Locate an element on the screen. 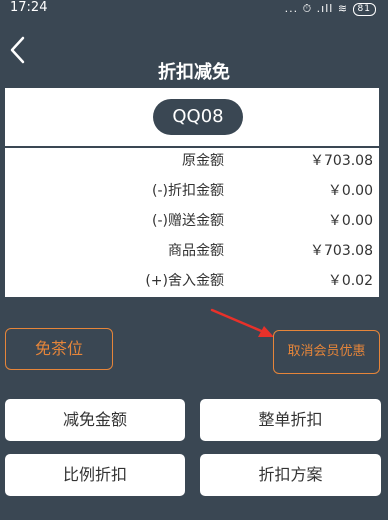 The image size is (388, 520). page-title: 折扣减免 is located at coordinates (194, 72).